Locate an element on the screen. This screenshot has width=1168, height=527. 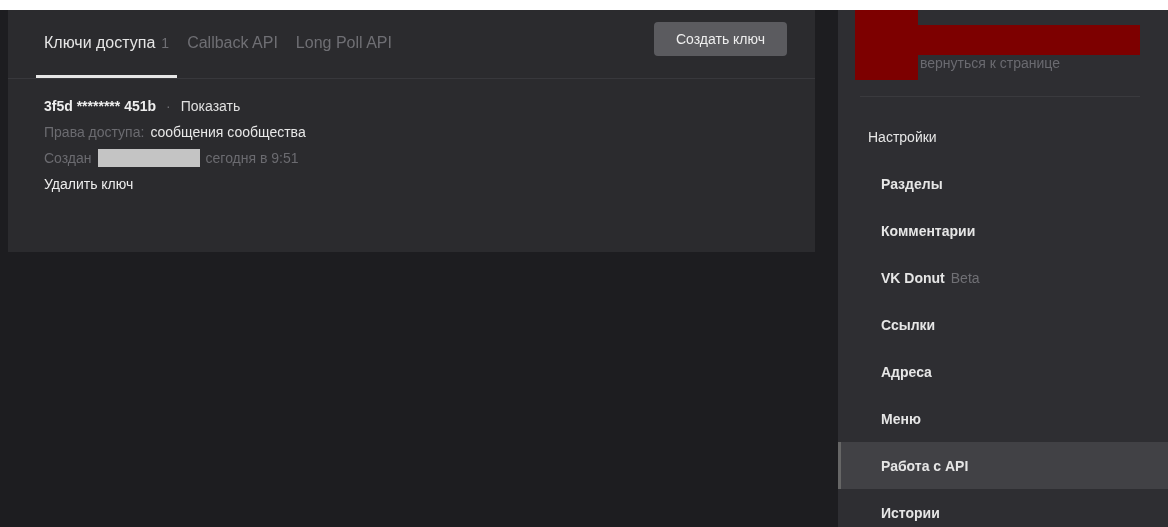
tab-label: Callback API is located at coordinates (232, 42).